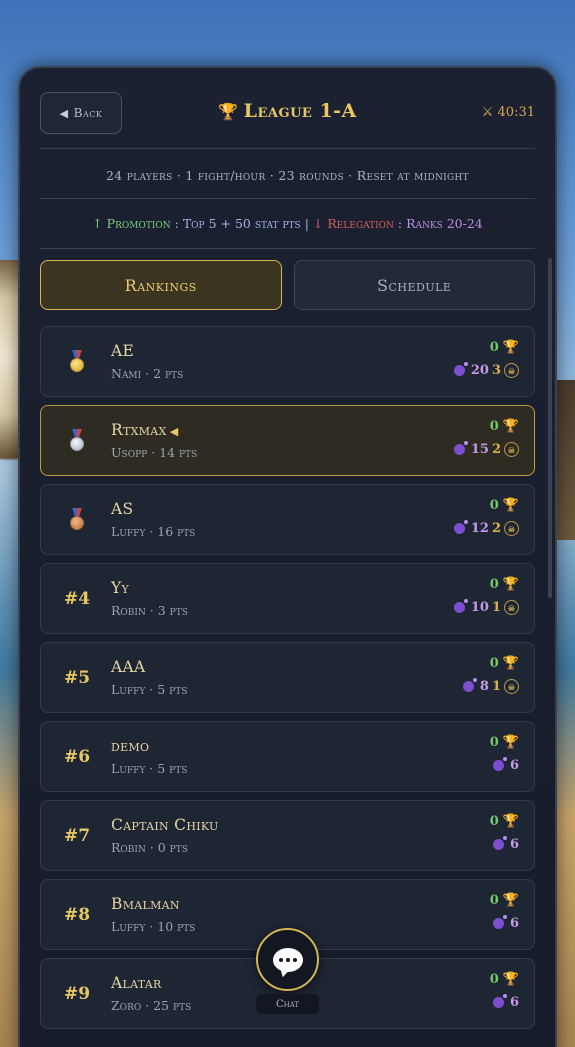  Describe the element at coordinates (287, 598) in the screenshot. I see `ranking-row: #4 Yy Robin · 3 pts 0 🏆 10 1 ☠` at that location.